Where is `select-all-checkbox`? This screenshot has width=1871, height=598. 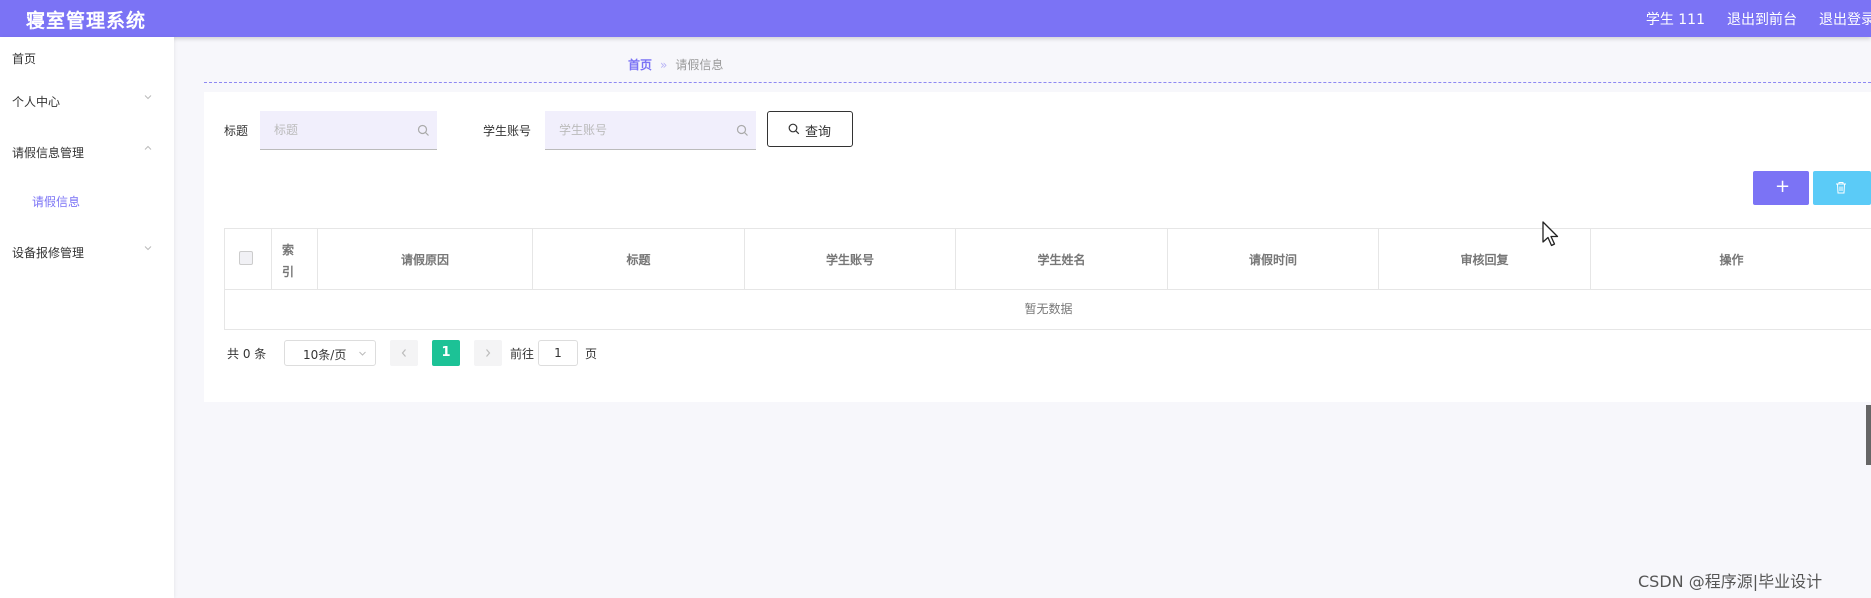 select-all-checkbox is located at coordinates (246, 258).